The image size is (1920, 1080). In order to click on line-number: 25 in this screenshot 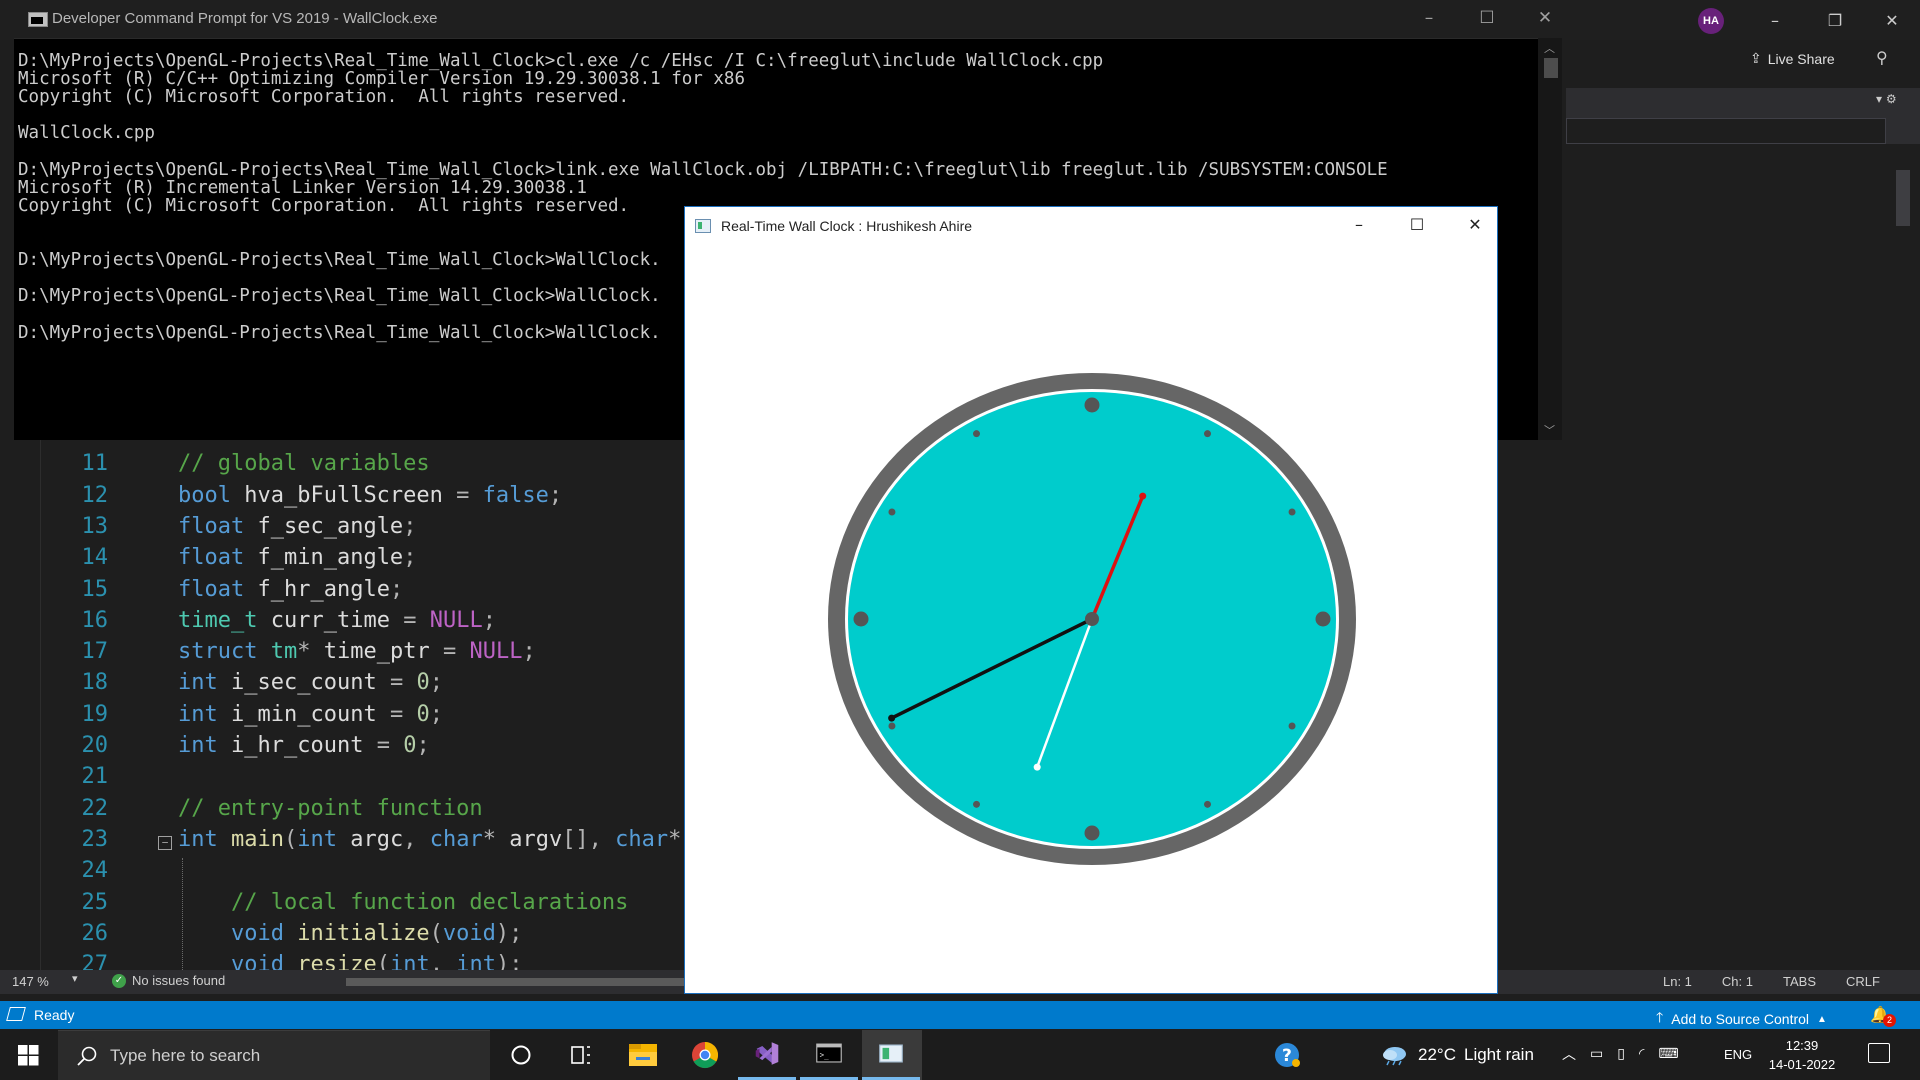, I will do `click(95, 902)`.